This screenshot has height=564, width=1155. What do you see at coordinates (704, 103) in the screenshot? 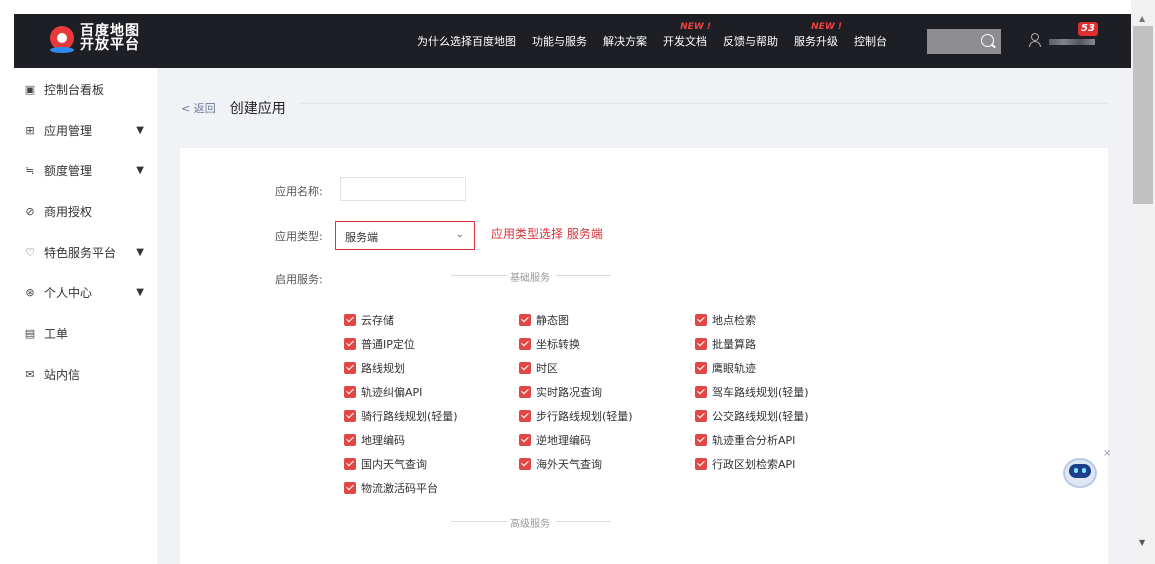
I see `title-divider` at bounding box center [704, 103].